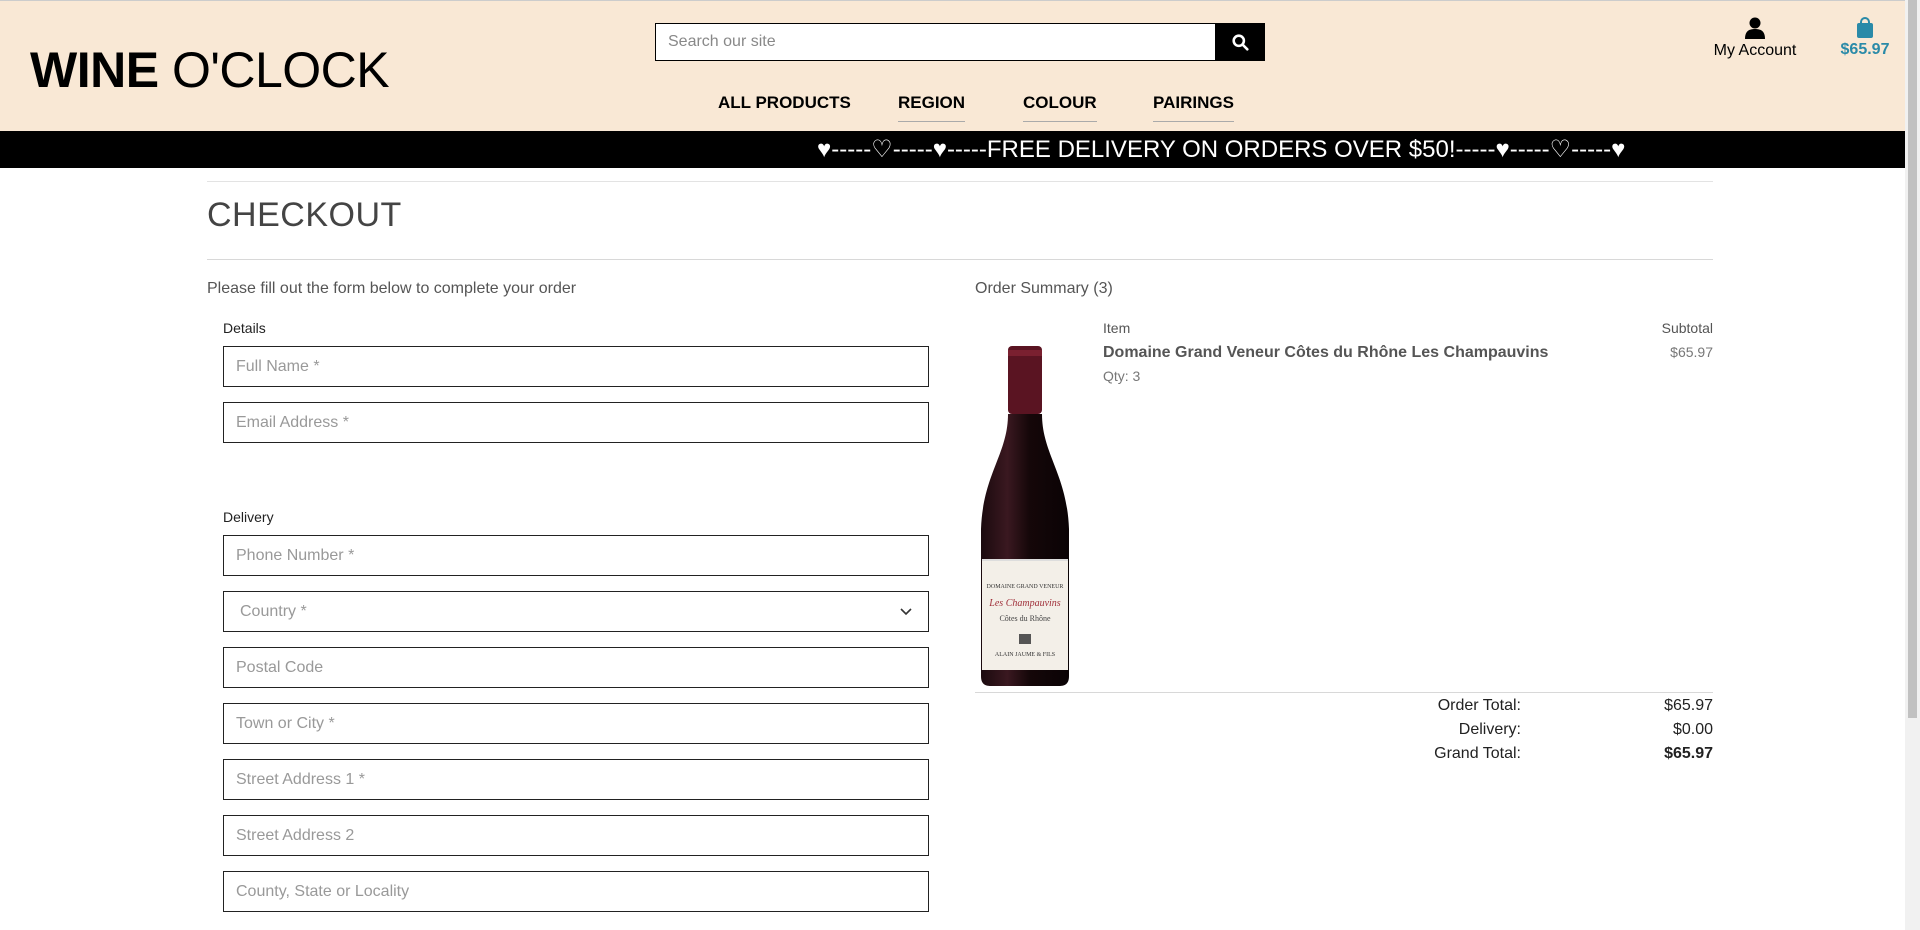  I want to click on street-address-1-field, so click(576, 779).